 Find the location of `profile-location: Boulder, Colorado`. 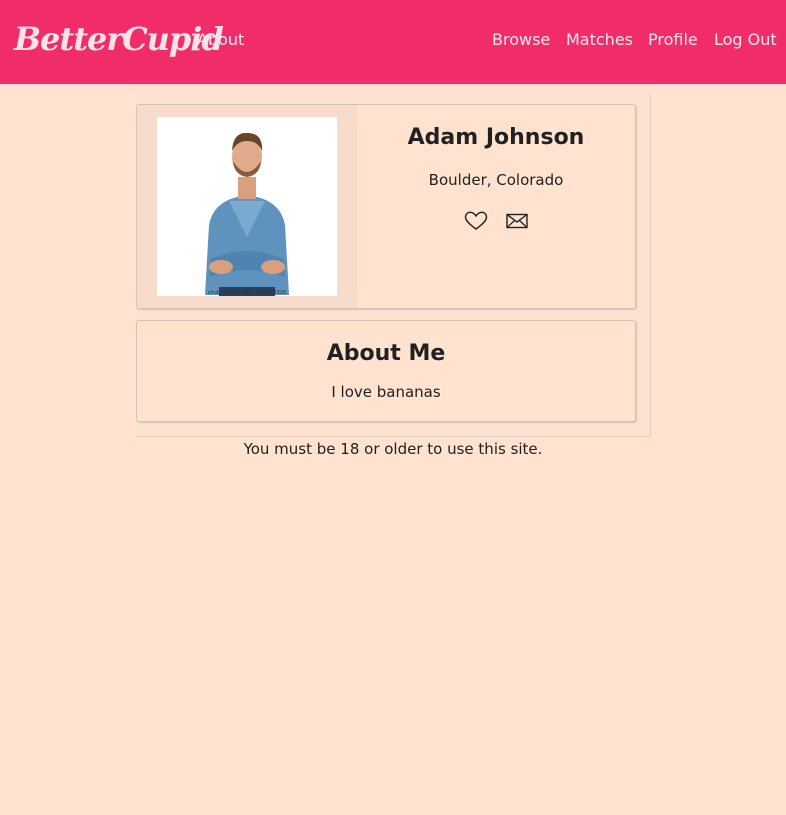

profile-location: Boulder, Colorado is located at coordinates (496, 180).